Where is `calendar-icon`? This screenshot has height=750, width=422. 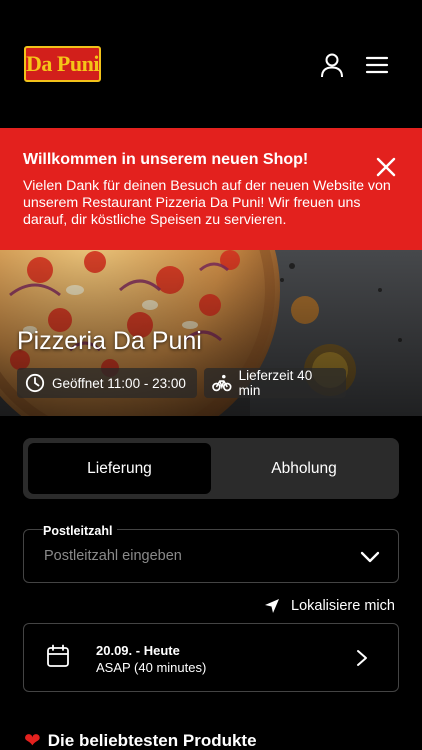 calendar-icon is located at coordinates (58, 655).